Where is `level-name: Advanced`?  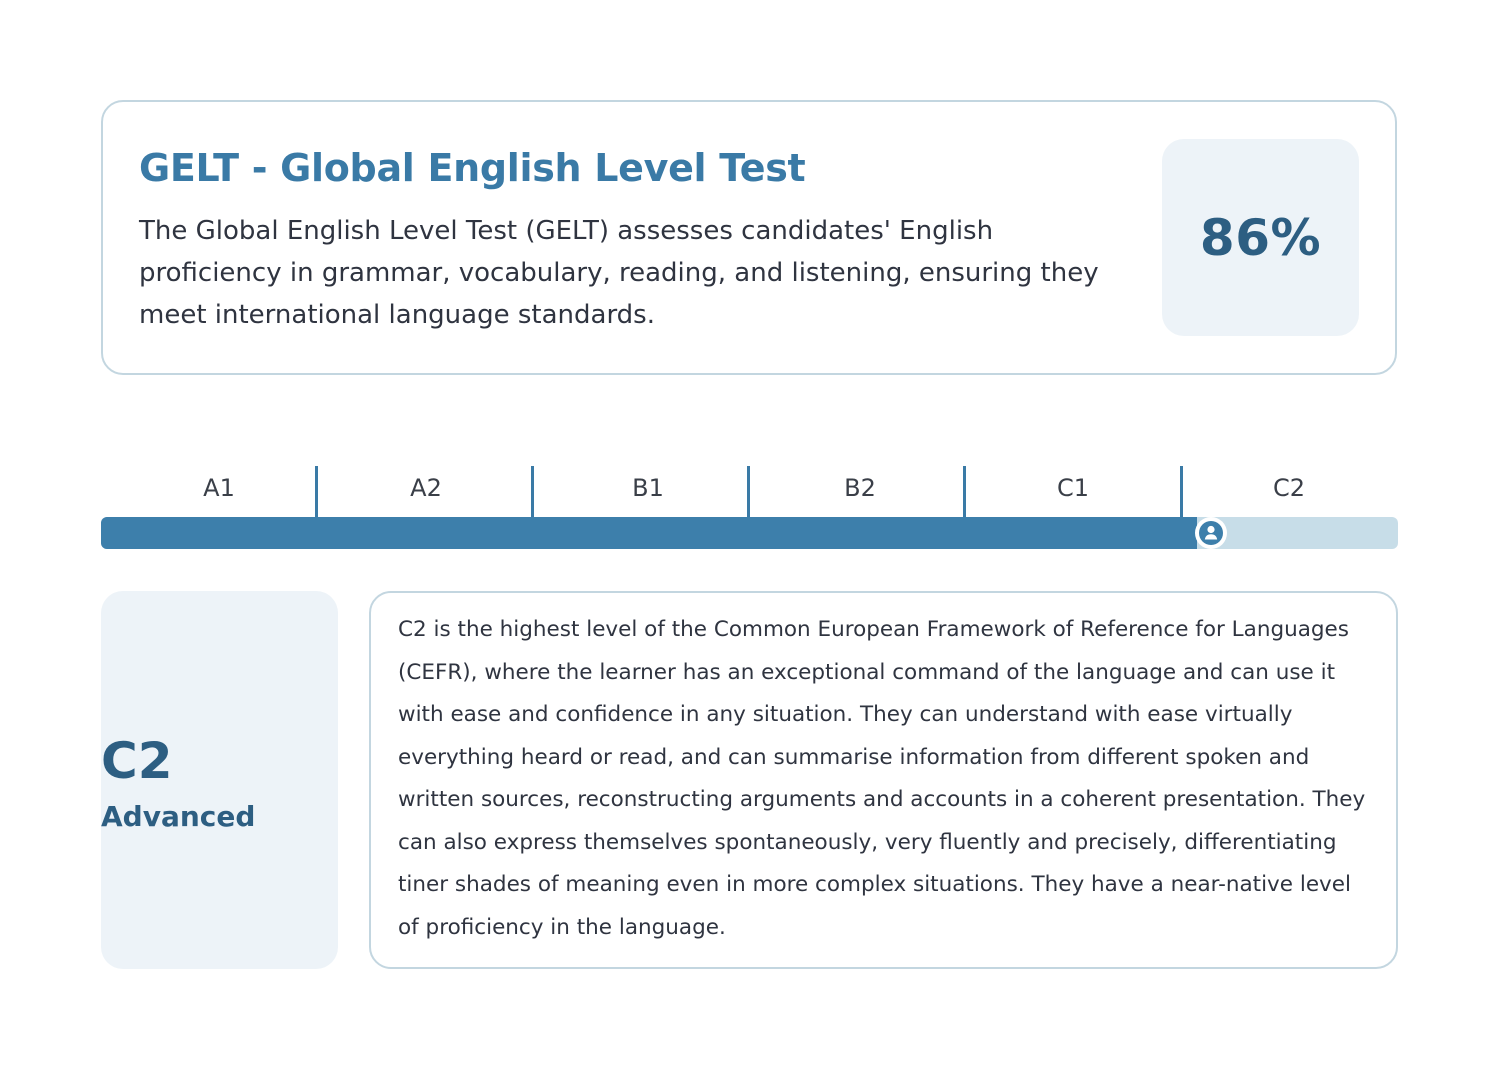
level-name: Advanced is located at coordinates (178, 816).